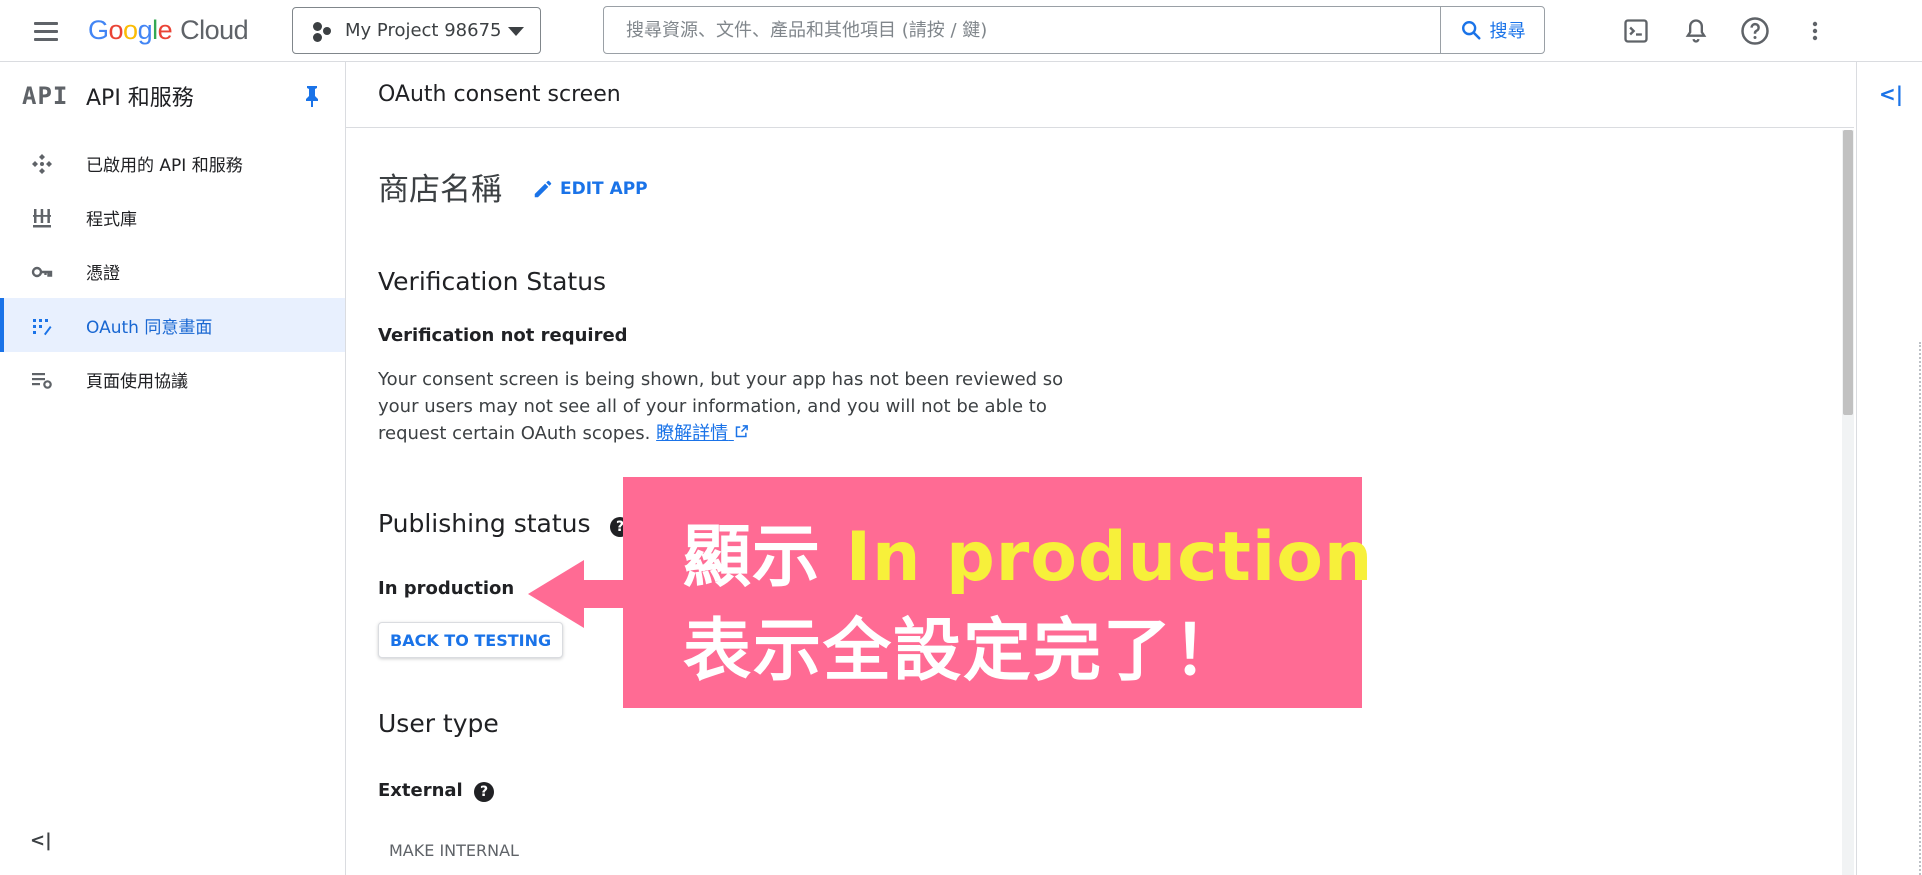  I want to click on page-header: OAuth consent screen, so click(1100, 95).